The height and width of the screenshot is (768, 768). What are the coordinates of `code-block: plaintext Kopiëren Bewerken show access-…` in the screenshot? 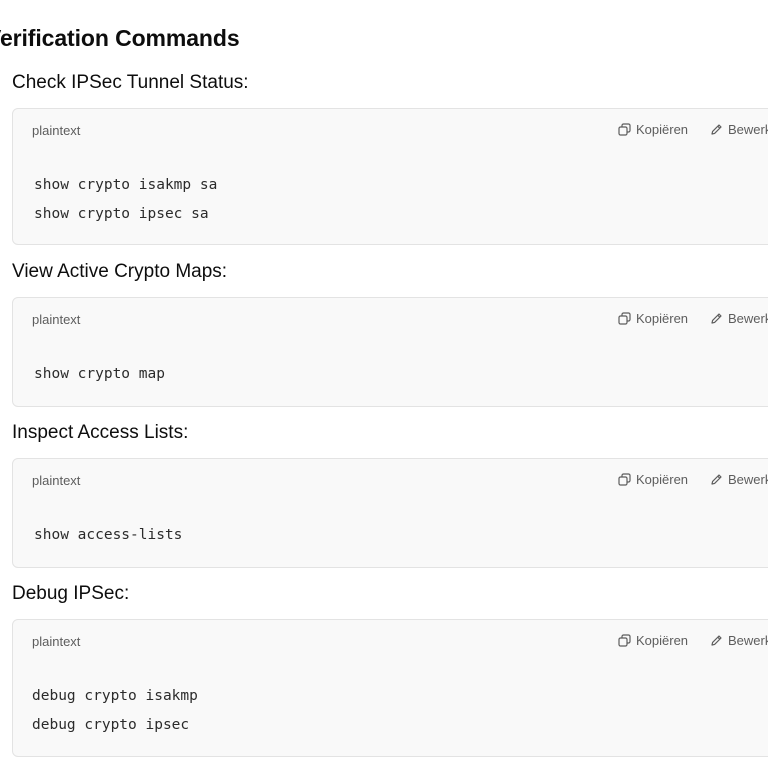 It's located at (390, 513).